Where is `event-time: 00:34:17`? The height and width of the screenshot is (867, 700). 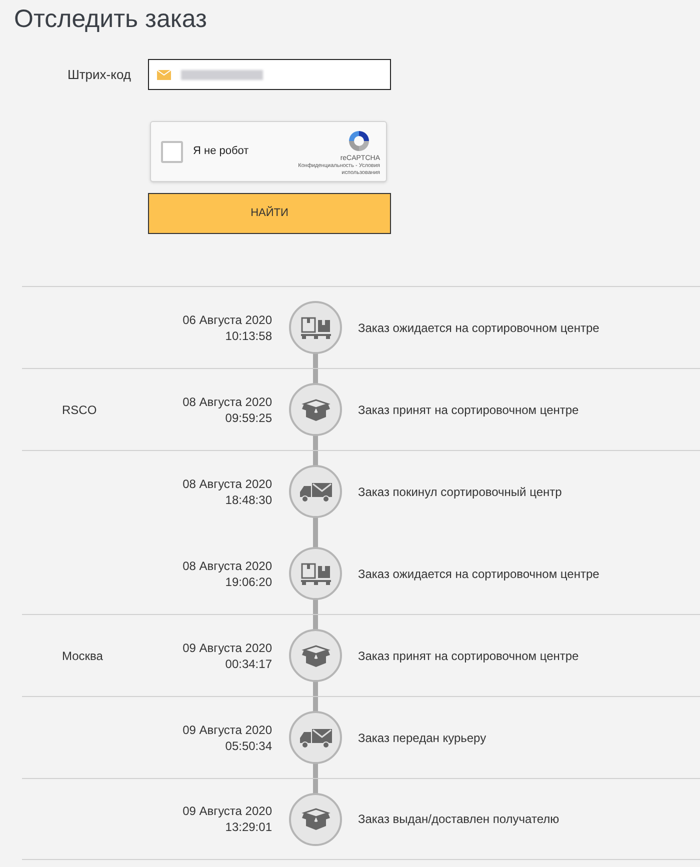
event-time: 00:34:17 is located at coordinates (248, 664).